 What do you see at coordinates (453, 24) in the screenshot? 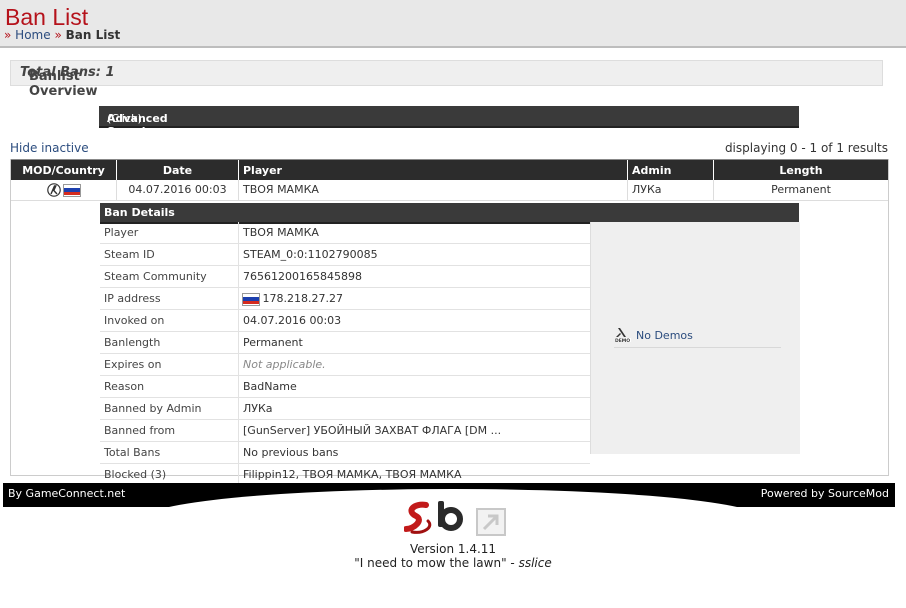
I see `top-bar: Ban List » Home » Ban List` at bounding box center [453, 24].